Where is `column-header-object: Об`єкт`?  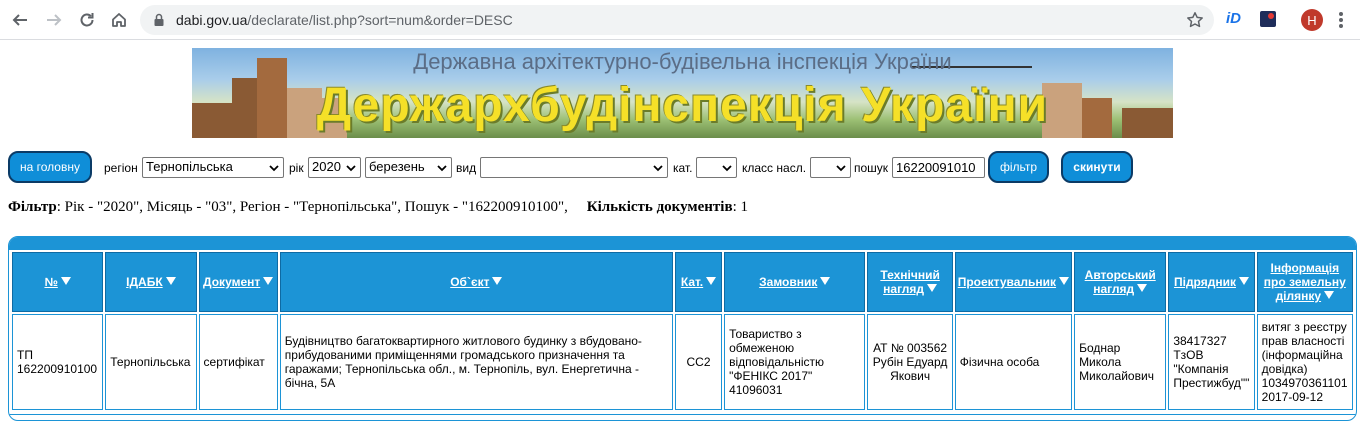 column-header-object: Об`єкт is located at coordinates (476, 282).